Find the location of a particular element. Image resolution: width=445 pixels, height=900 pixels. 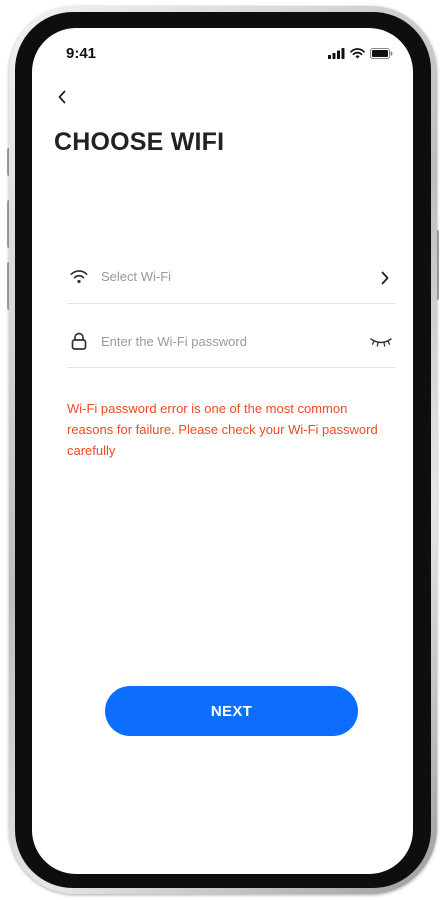

wifi-select-field: Select Wi-Fi is located at coordinates (231, 279).